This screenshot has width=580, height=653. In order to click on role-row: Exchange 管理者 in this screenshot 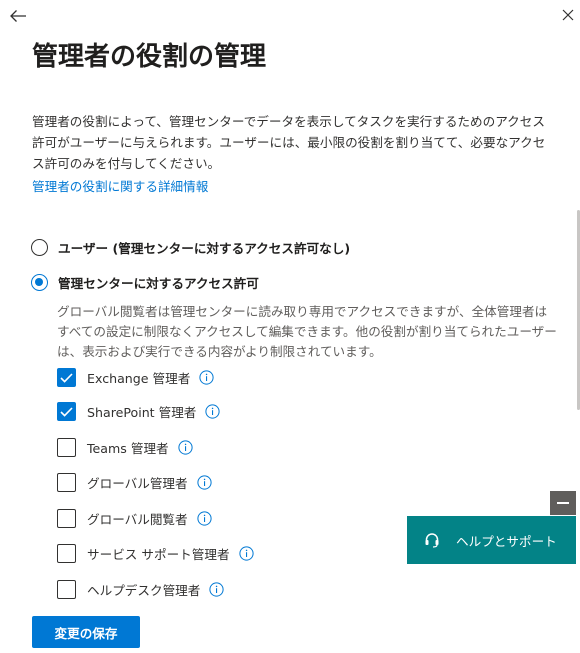, I will do `click(135, 377)`.